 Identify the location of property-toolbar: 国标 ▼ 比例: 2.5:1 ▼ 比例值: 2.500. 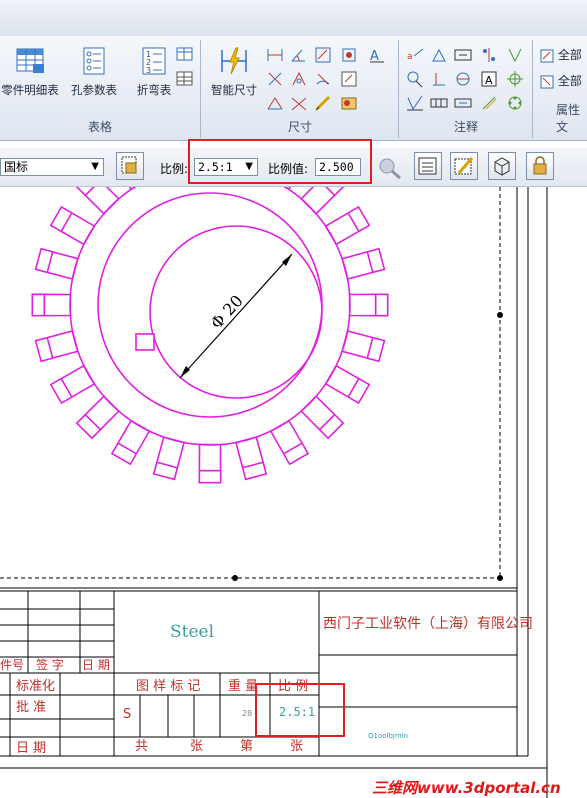
(293, 163).